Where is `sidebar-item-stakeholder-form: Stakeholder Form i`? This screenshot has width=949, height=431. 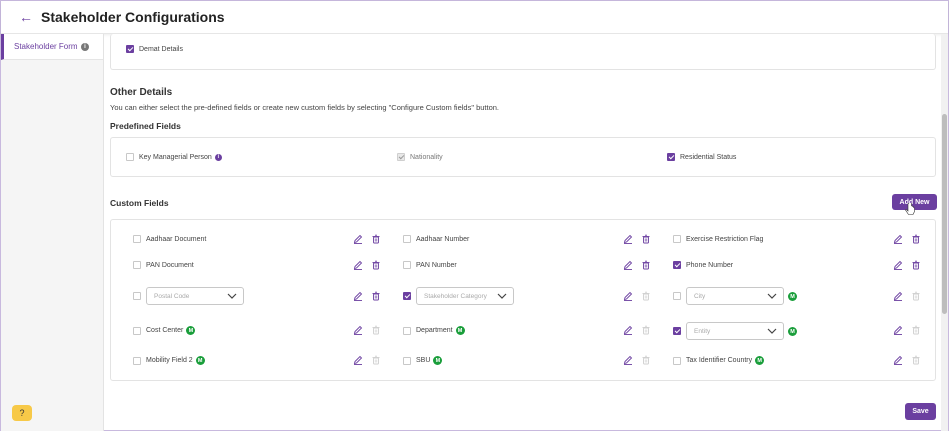 sidebar-item-stakeholder-form: Stakeholder Form i is located at coordinates (52, 47).